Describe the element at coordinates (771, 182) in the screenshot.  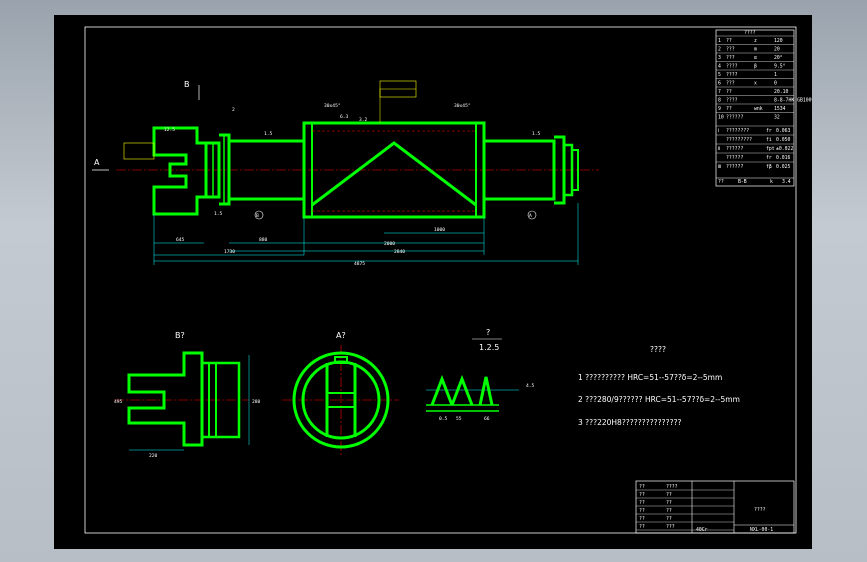
I see `params-foot-3: k` at that location.